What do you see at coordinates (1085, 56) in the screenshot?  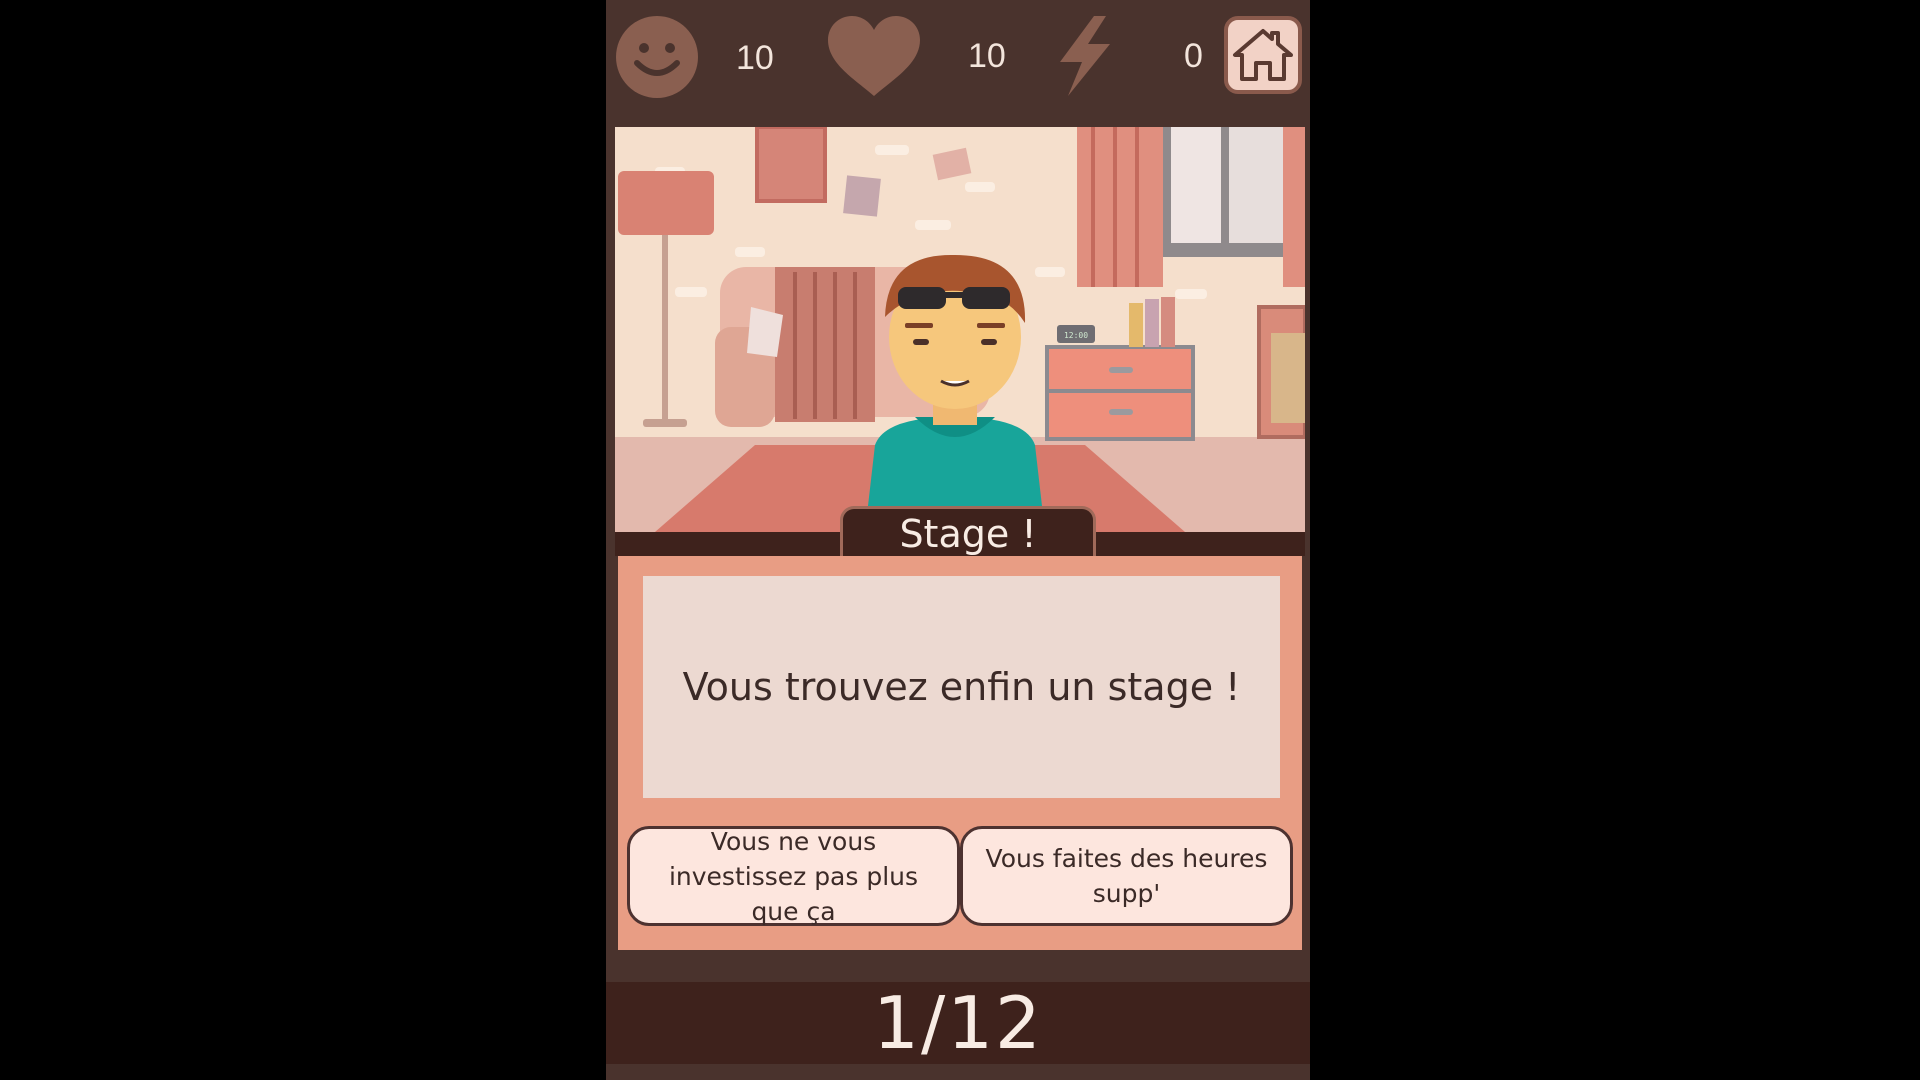 I see `lightning-icon` at bounding box center [1085, 56].